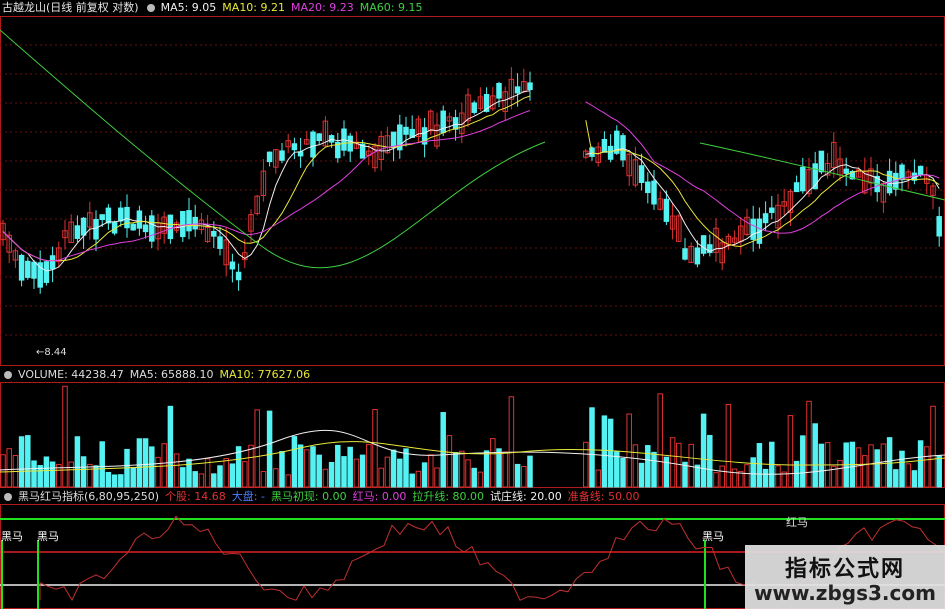  What do you see at coordinates (448, 496) in the screenshot?
I see `lashengxian-value: 拉升线: 80.00` at bounding box center [448, 496].